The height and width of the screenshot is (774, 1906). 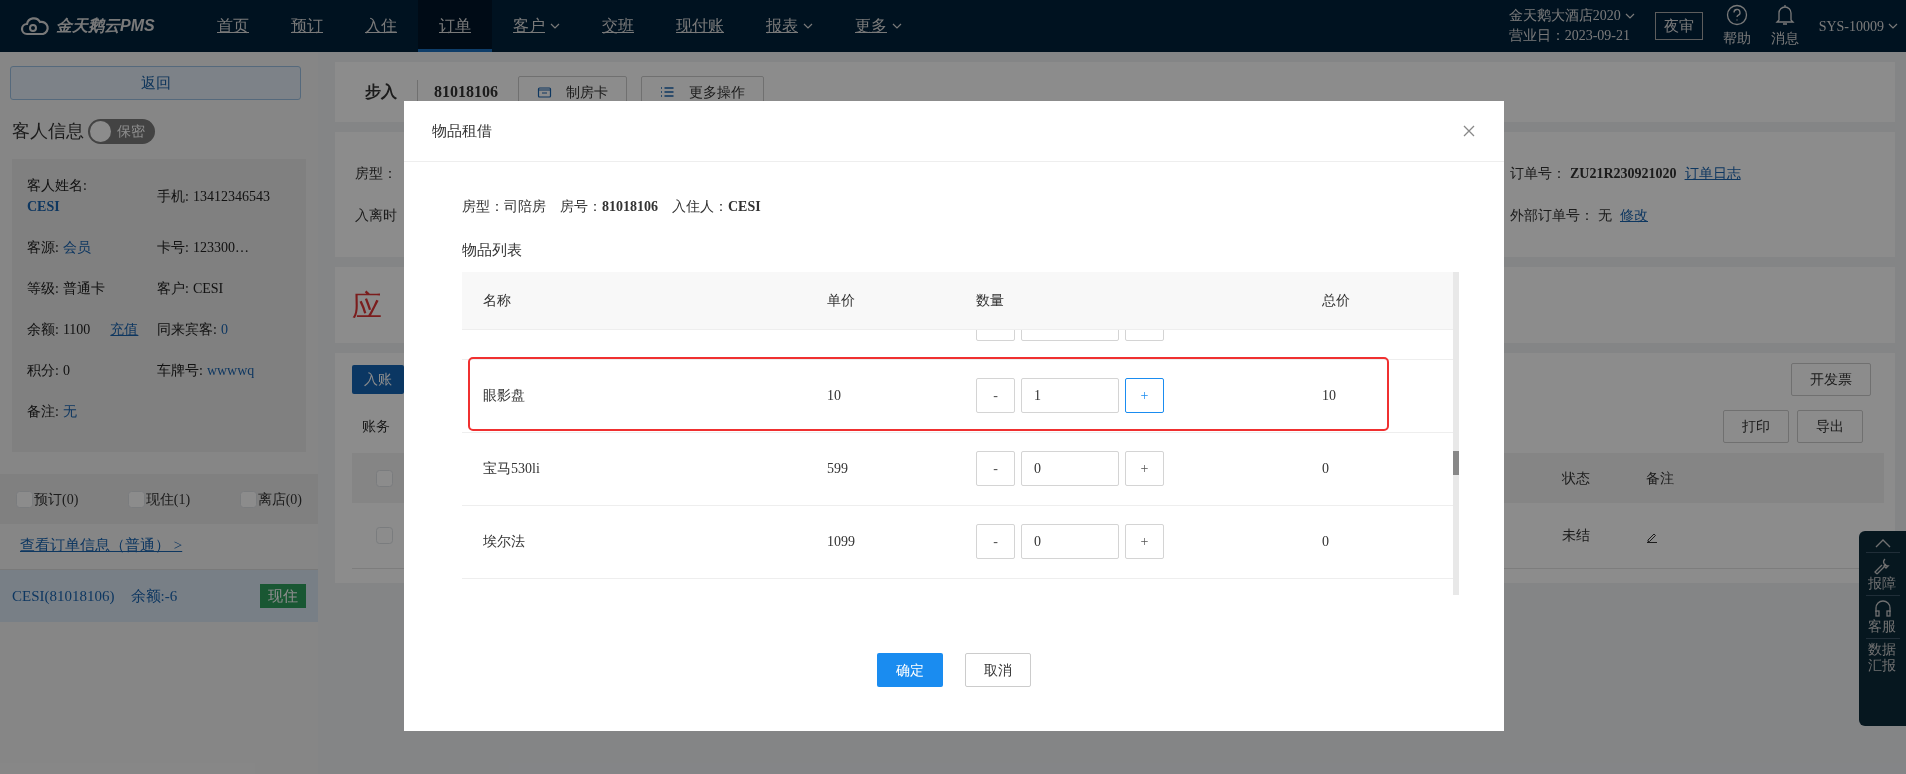 What do you see at coordinates (43, 371) in the screenshot?
I see `field-label: 积分:` at bounding box center [43, 371].